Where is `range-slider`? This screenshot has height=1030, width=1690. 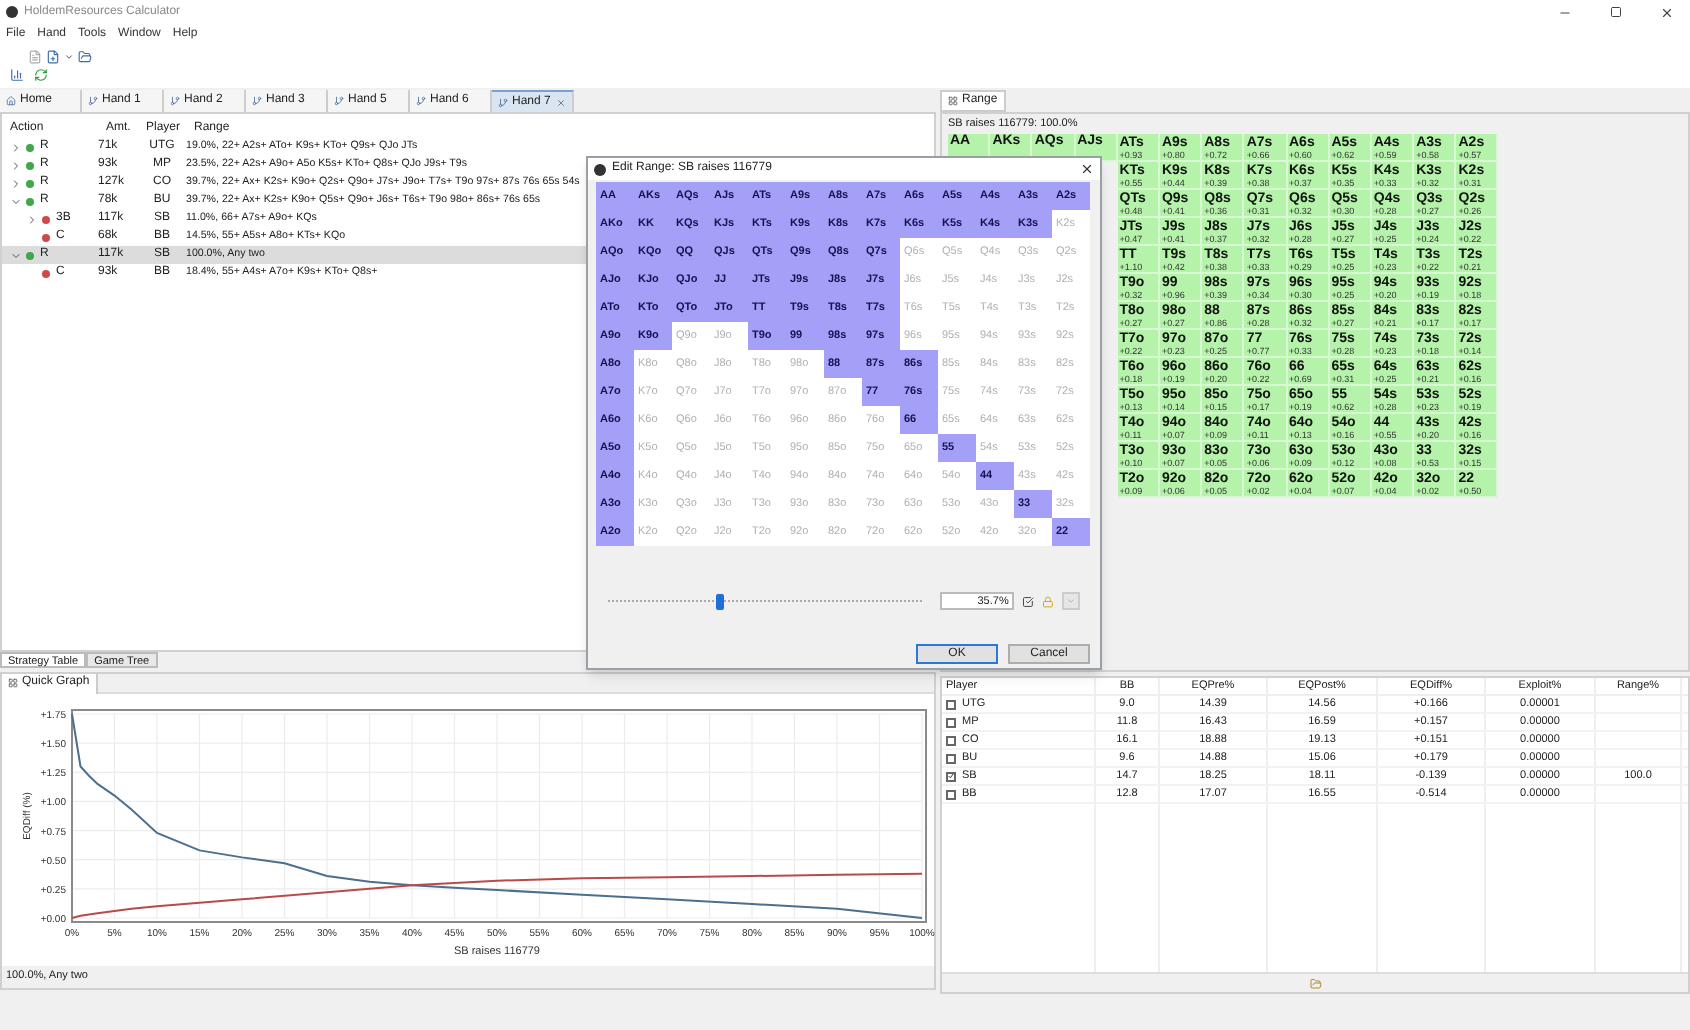
range-slider is located at coordinates (765, 601).